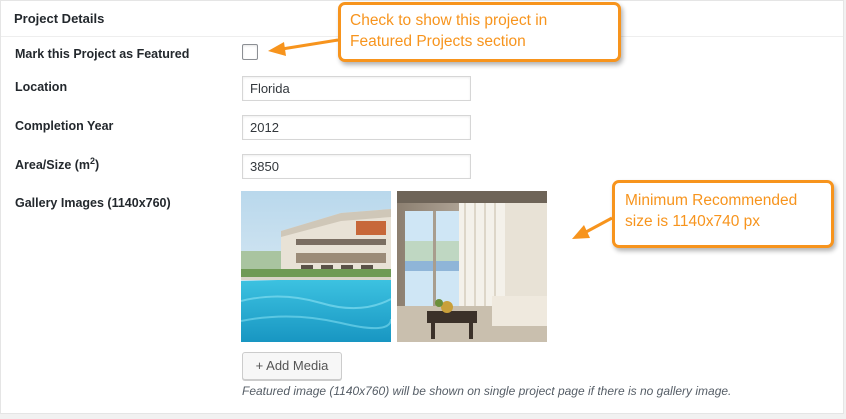 Image resolution: width=846 pixels, height=419 pixels. Describe the element at coordinates (438, 41) in the screenshot. I see `callout-featured-line2: Featured Projects section` at that location.